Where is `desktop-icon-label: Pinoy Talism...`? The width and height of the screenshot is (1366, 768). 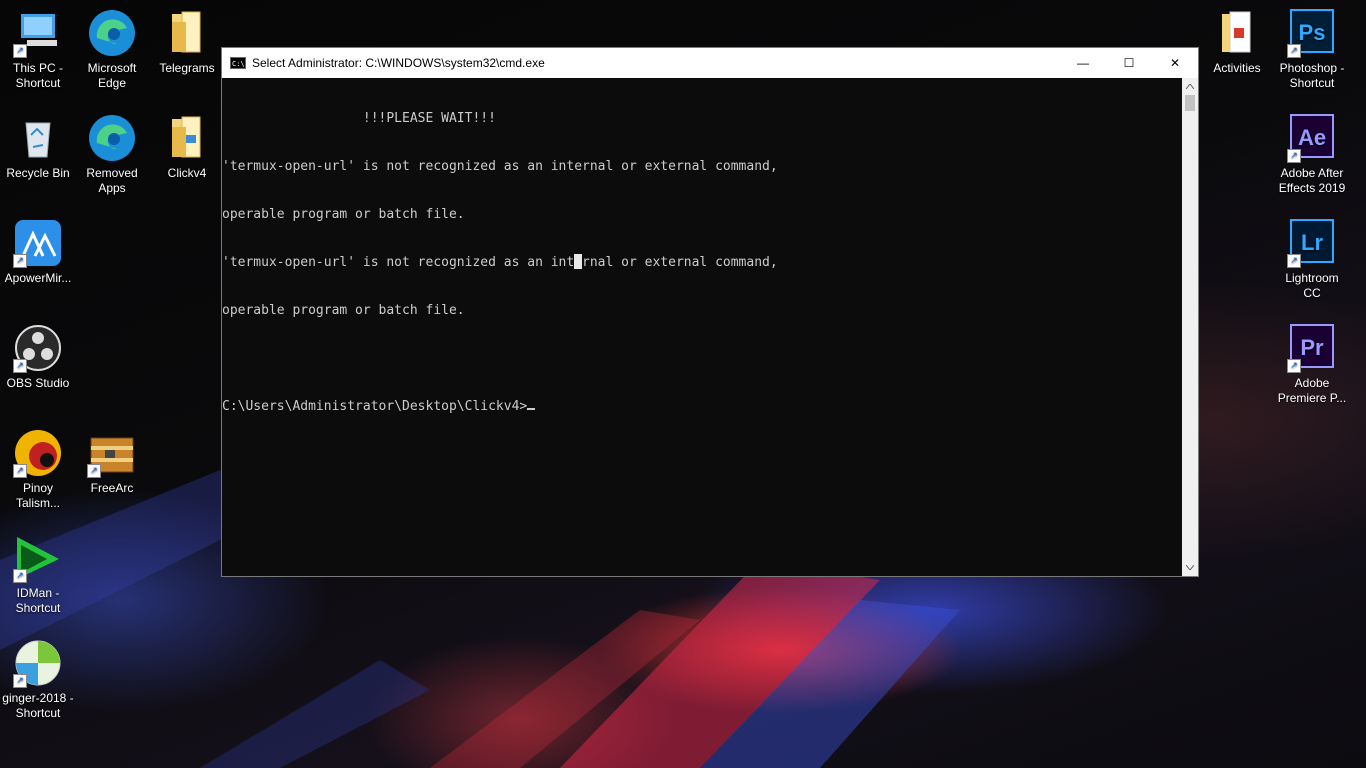 desktop-icon-label: Pinoy Talism... is located at coordinates (37, 495).